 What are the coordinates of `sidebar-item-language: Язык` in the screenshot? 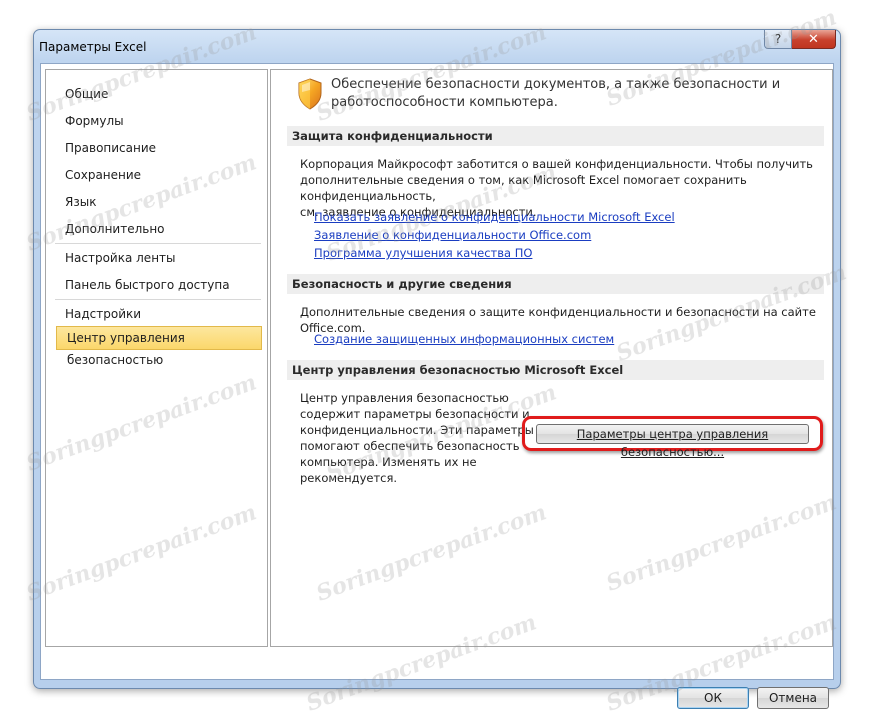 It's located at (158, 202).